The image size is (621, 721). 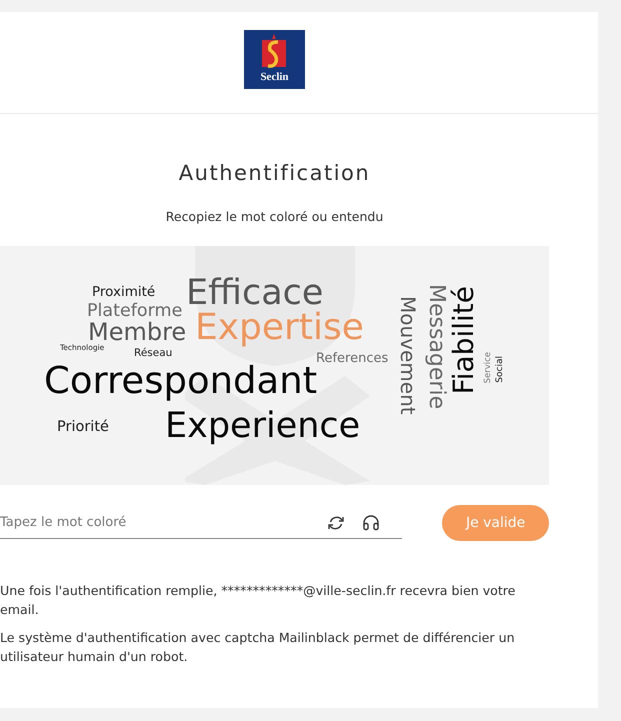 What do you see at coordinates (279, 328) in the screenshot?
I see `captcha-word: Expertise` at bounding box center [279, 328].